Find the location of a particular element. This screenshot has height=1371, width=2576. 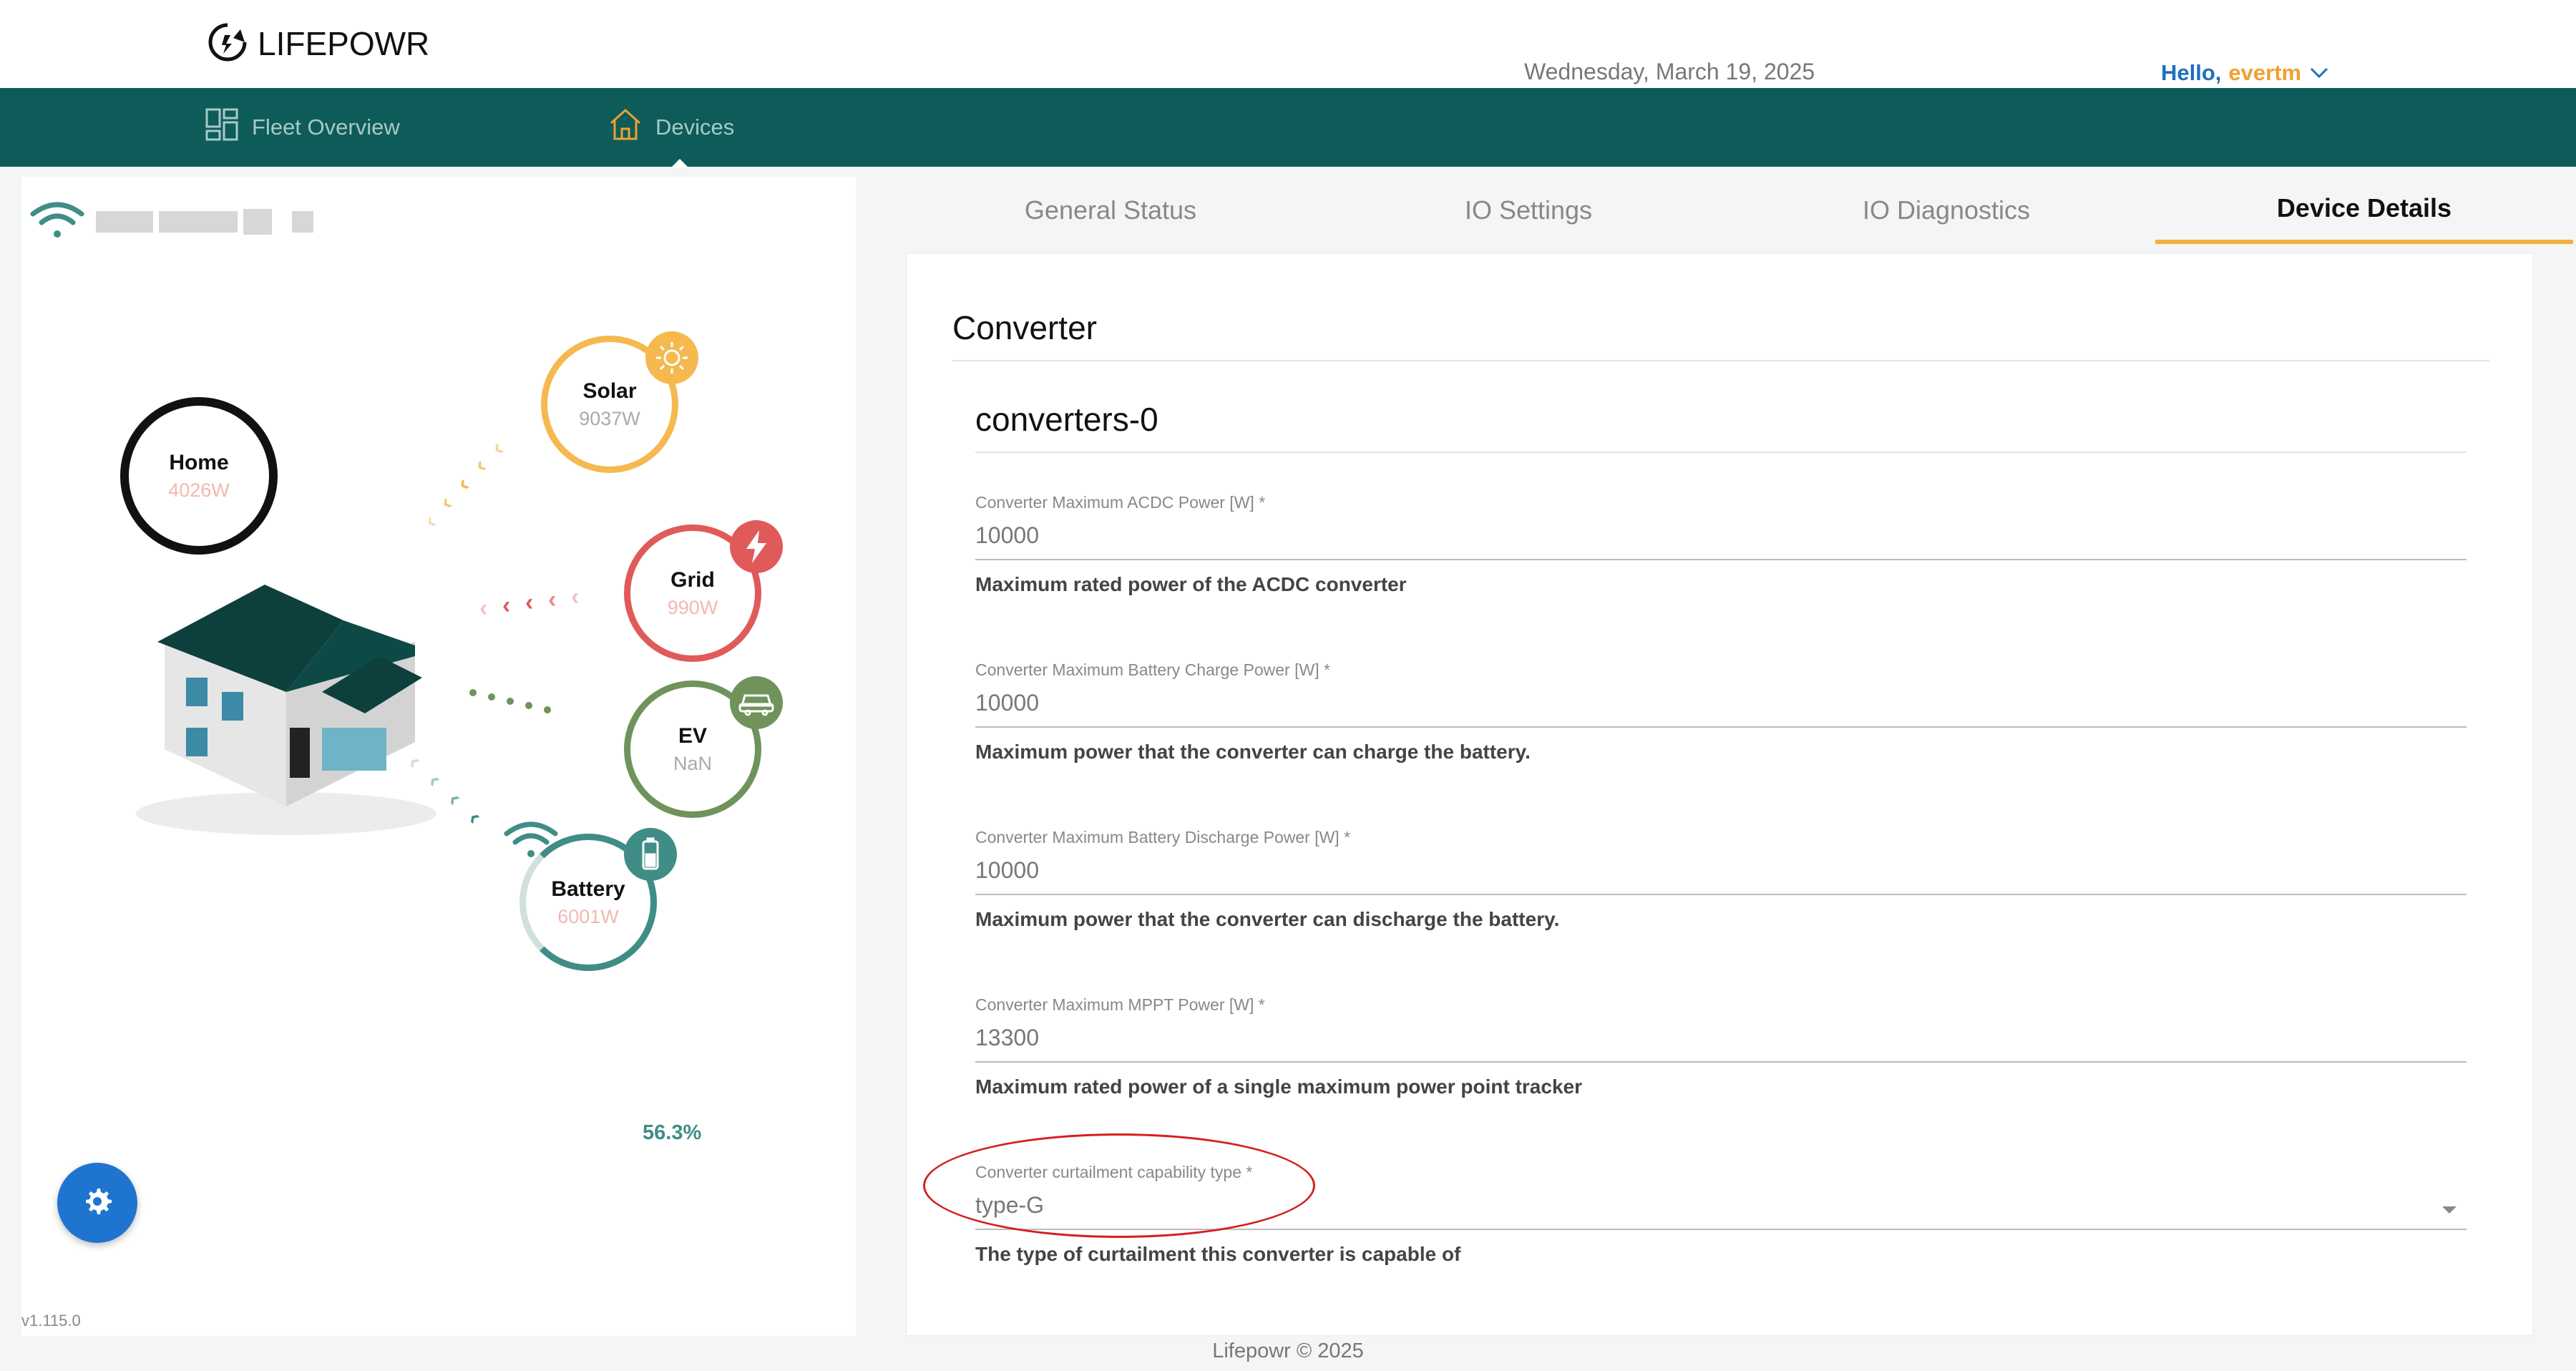

active-nav-indicator is located at coordinates (679, 163).